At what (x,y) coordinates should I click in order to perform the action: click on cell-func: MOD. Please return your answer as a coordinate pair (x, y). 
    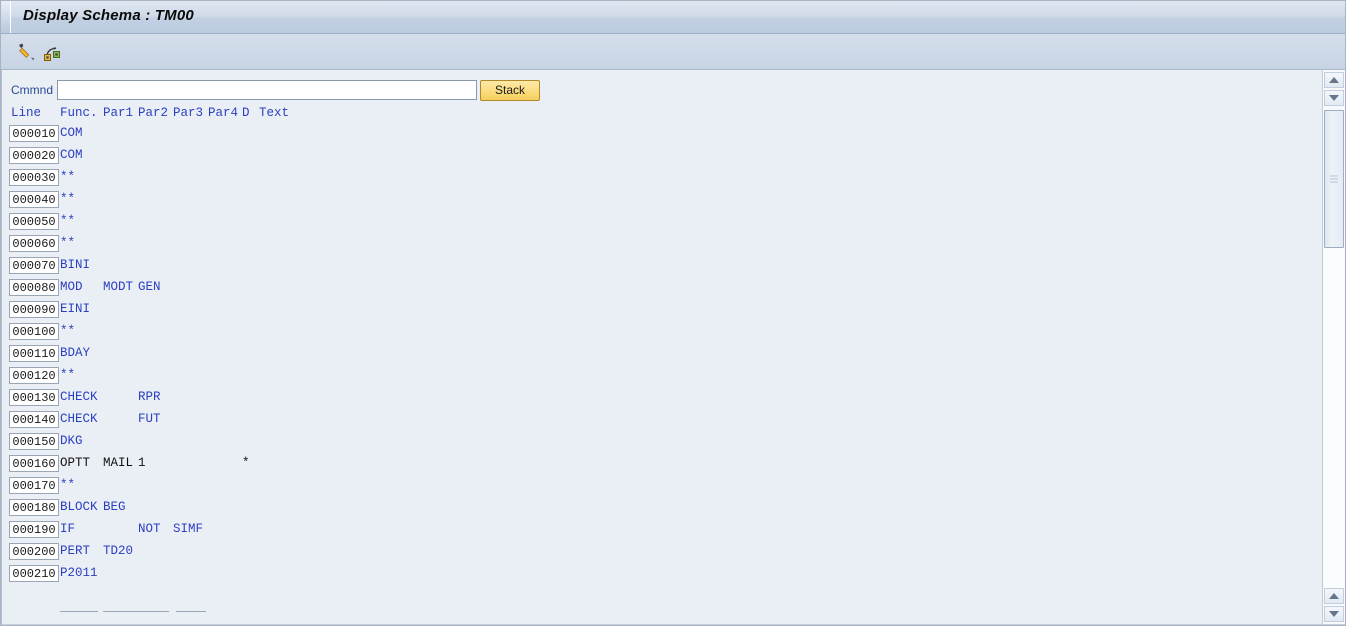
    Looking at the image, I should click on (71, 287).